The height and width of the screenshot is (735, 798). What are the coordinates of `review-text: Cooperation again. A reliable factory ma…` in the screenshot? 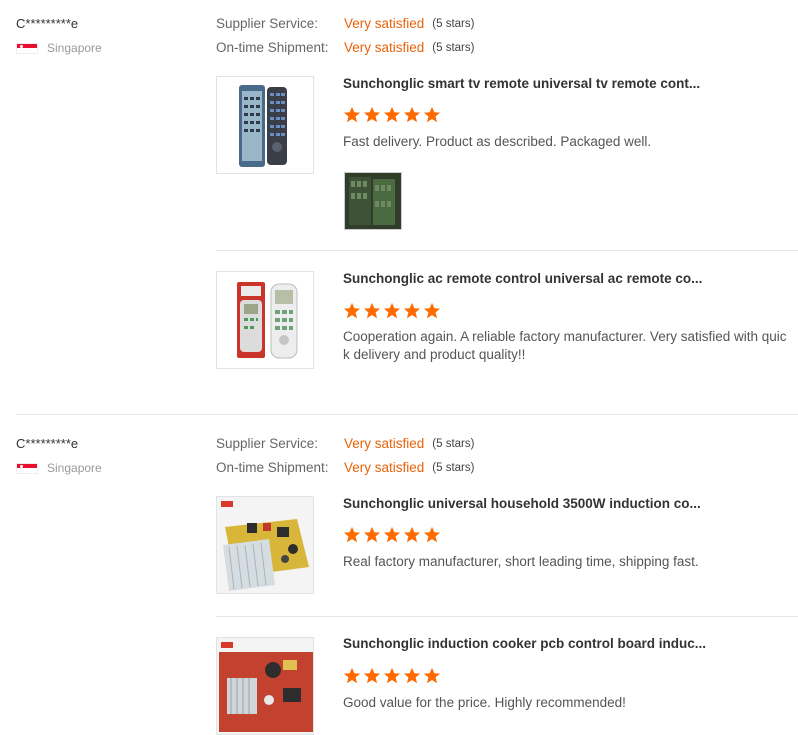 It's located at (565, 345).